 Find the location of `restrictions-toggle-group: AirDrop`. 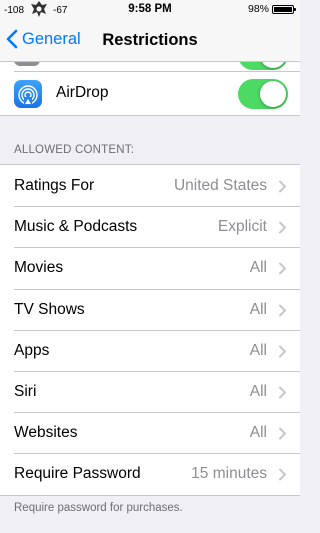

restrictions-toggle-group: AirDrop is located at coordinates (150, 89).